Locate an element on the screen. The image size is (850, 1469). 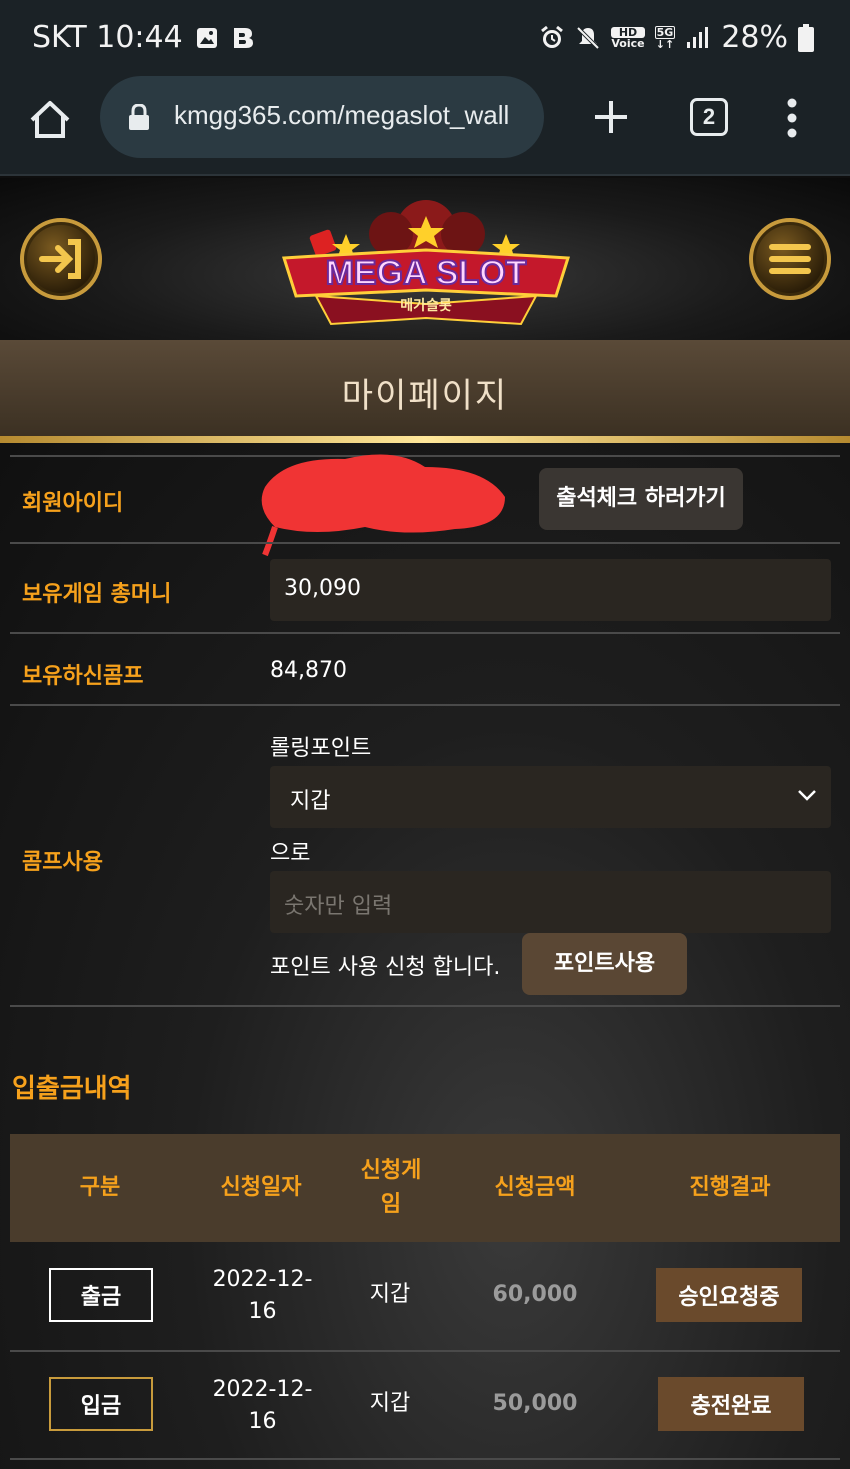
mute-icon is located at coordinates (588, 37).